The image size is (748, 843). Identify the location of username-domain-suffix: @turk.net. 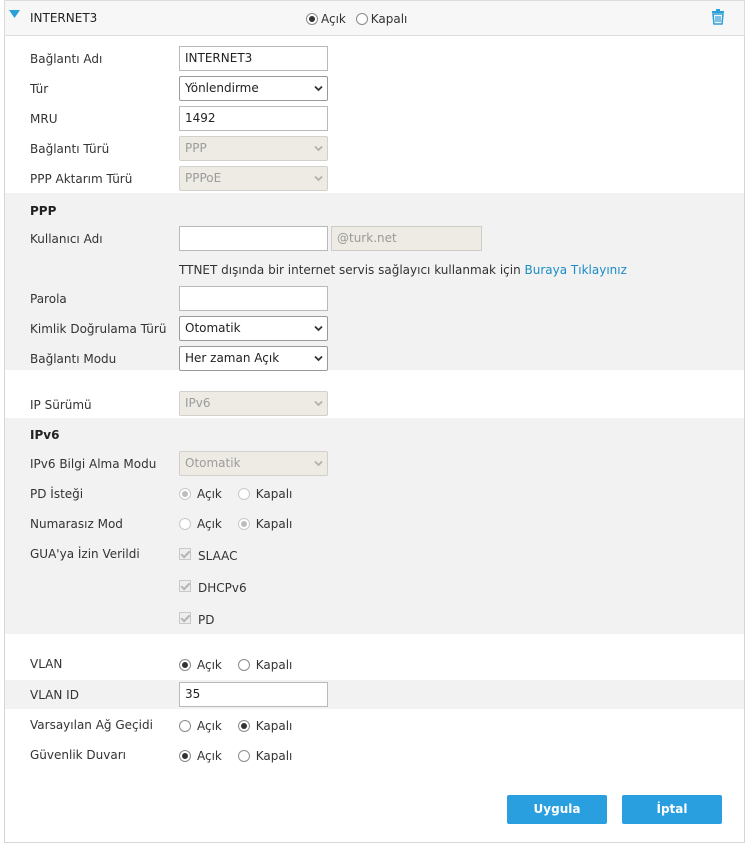
(406, 238).